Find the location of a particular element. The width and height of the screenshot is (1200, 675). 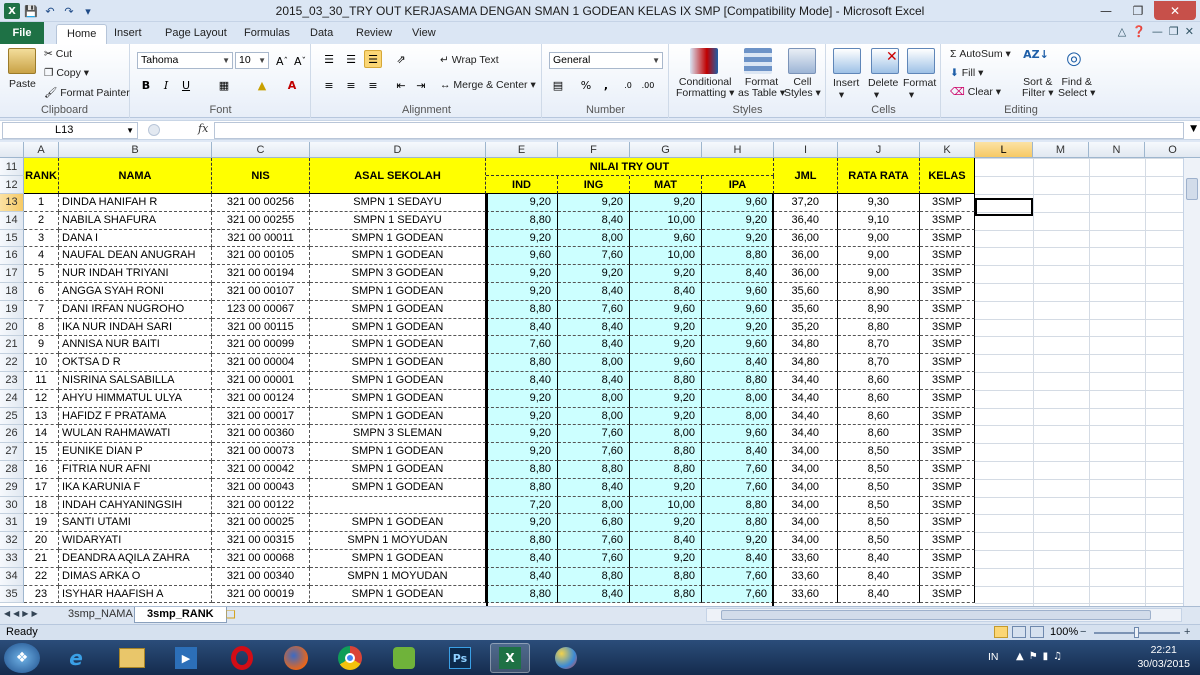

cell-nis: 321 00 00315 is located at coordinates (261, 541).